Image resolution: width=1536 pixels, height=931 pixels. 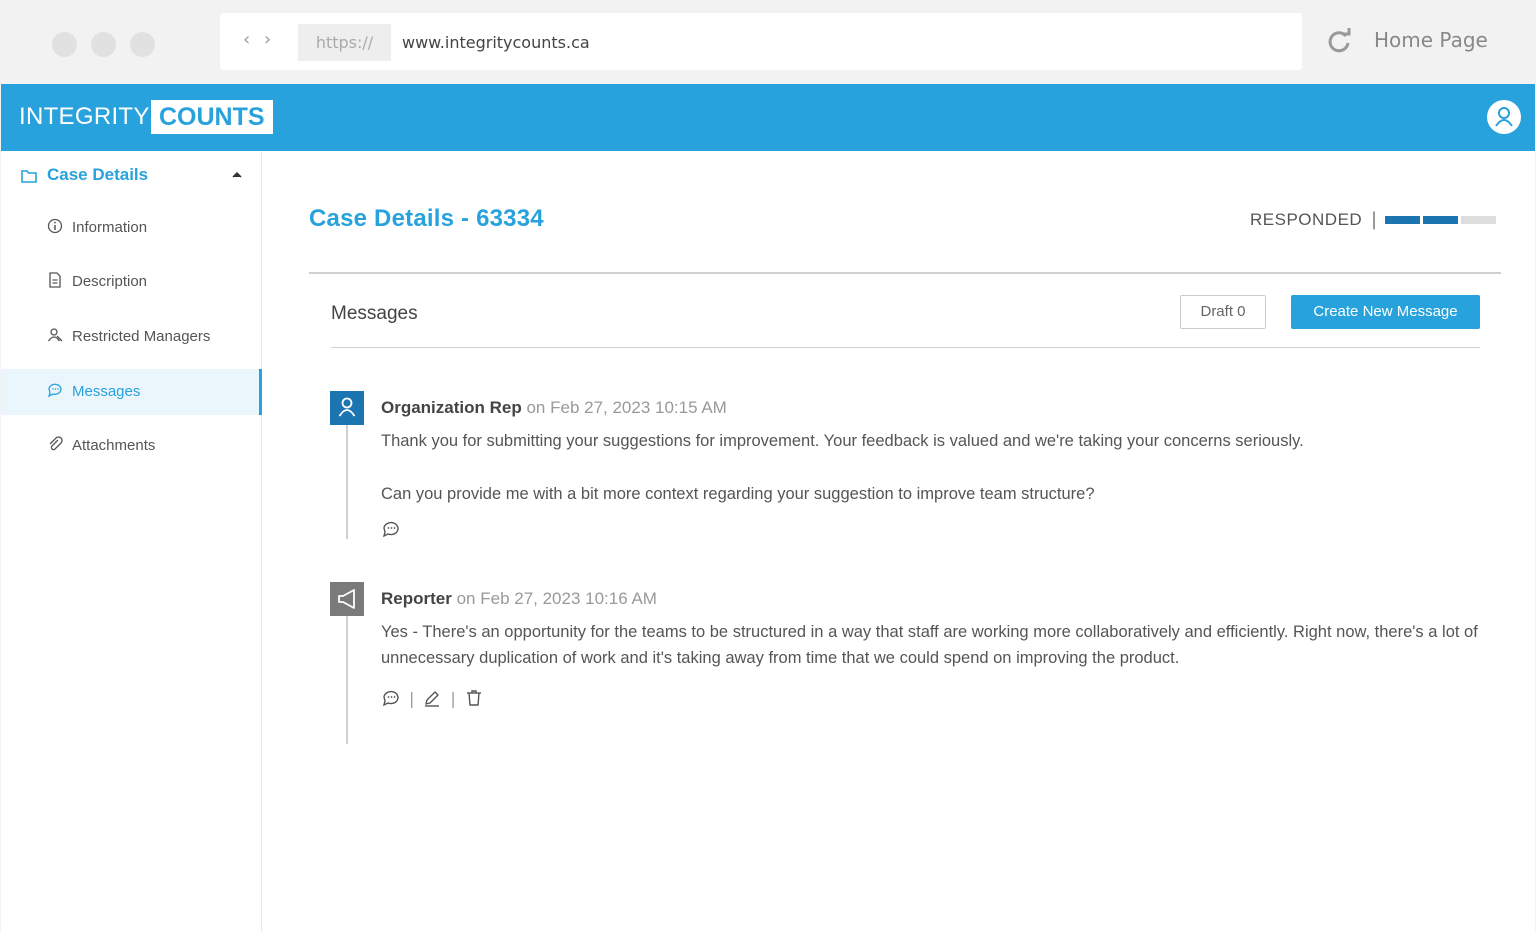 What do you see at coordinates (55, 335) in the screenshot?
I see `restricted-user-icon` at bounding box center [55, 335].